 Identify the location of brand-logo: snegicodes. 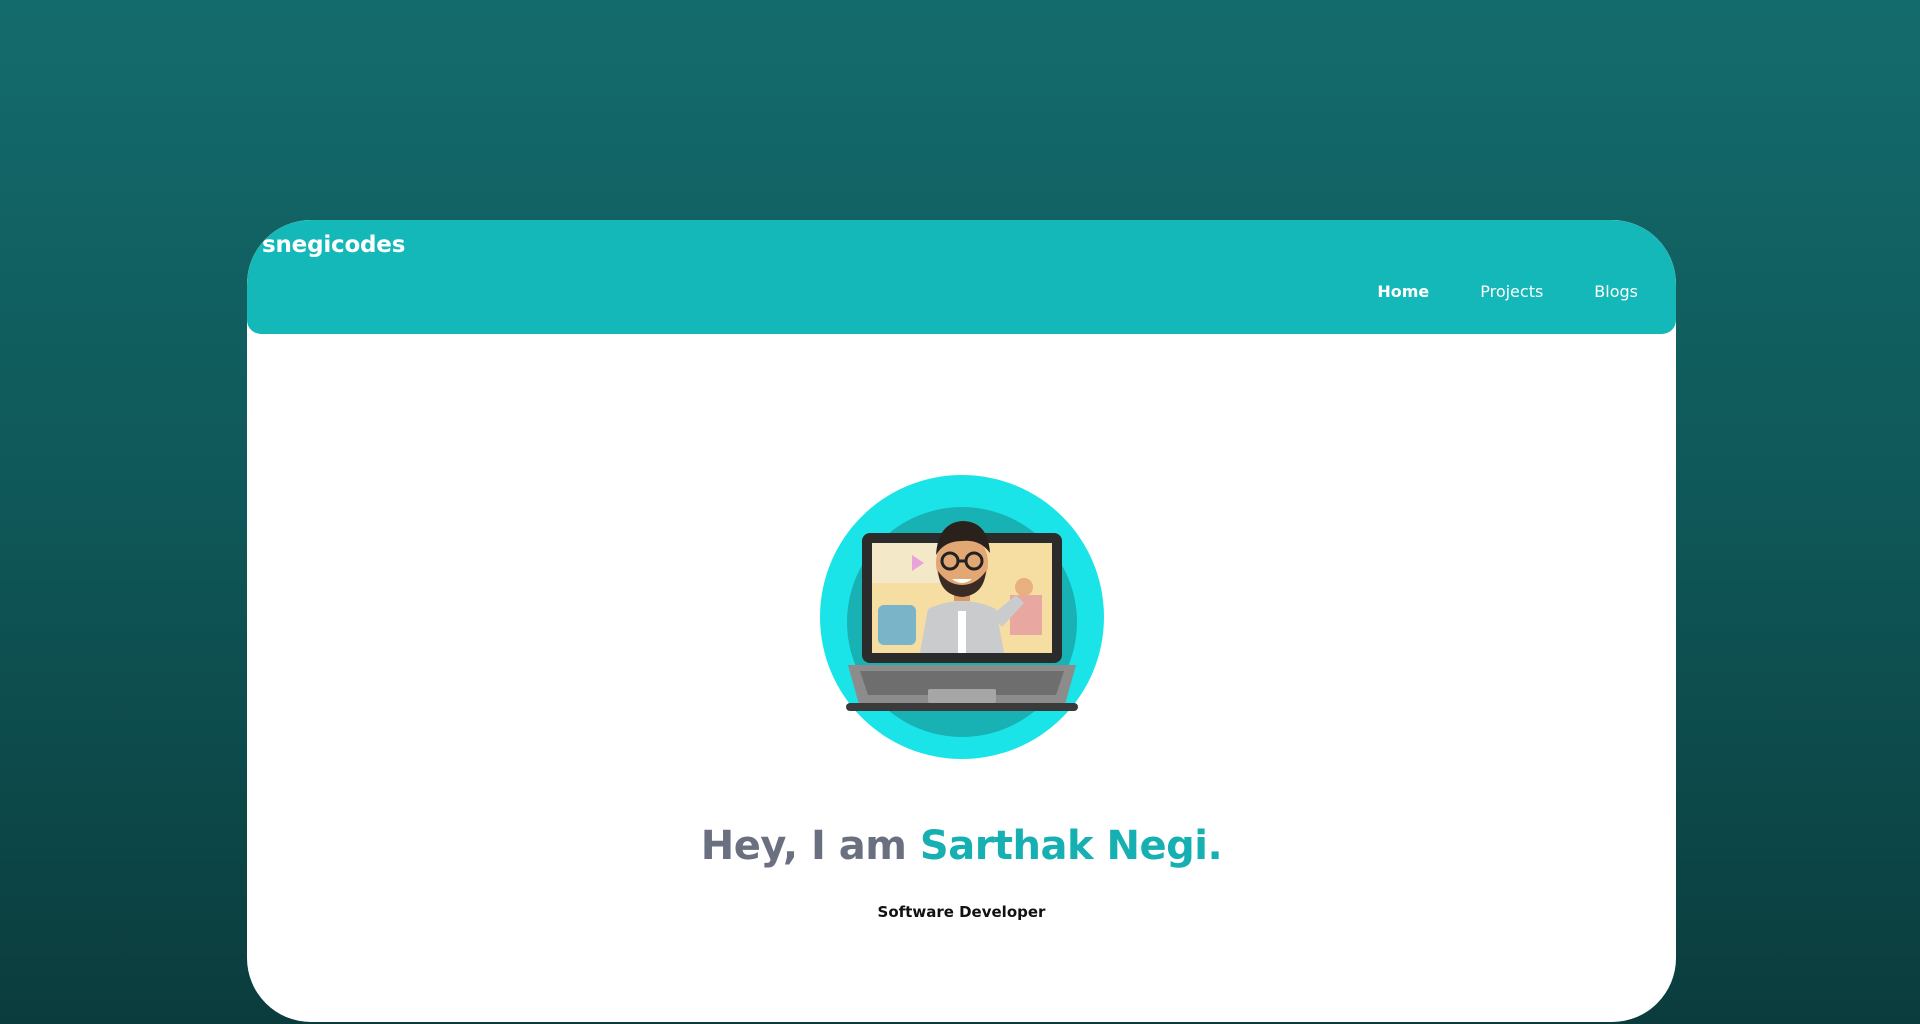
(333, 245).